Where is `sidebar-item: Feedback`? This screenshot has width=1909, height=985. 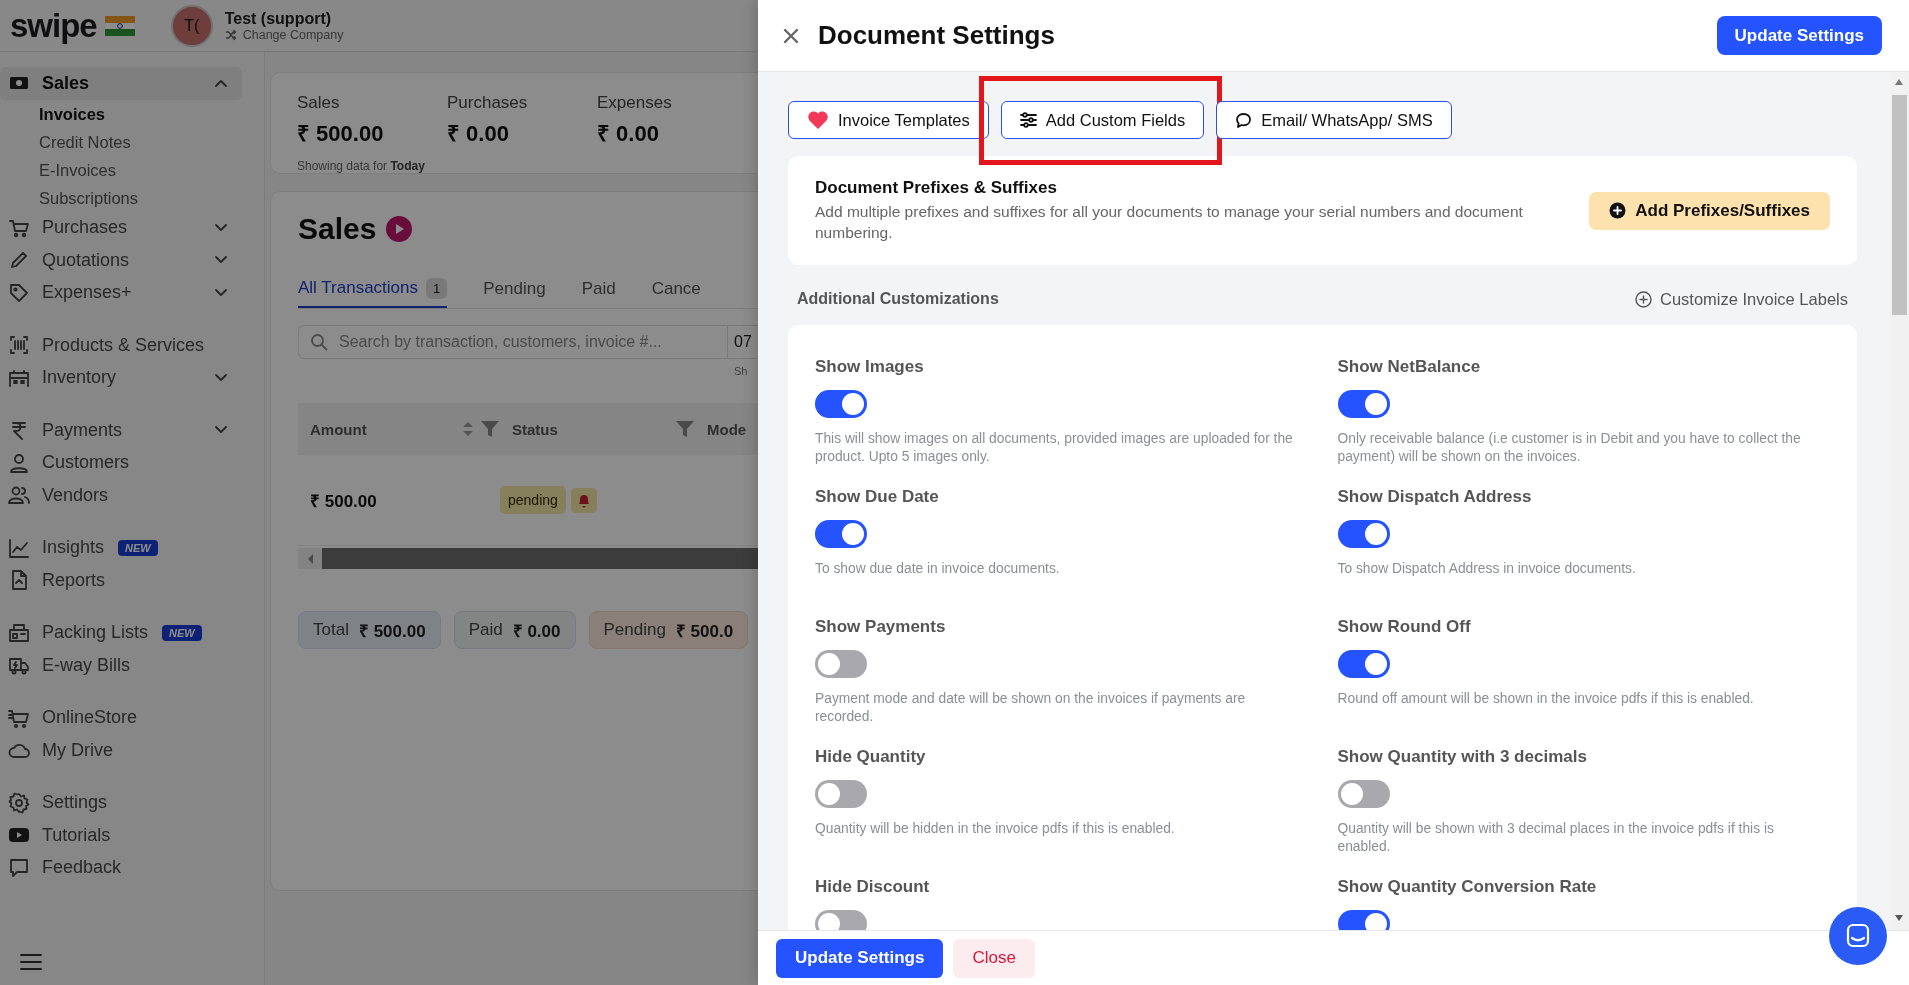
sidebar-item: Feedback is located at coordinates (121, 867).